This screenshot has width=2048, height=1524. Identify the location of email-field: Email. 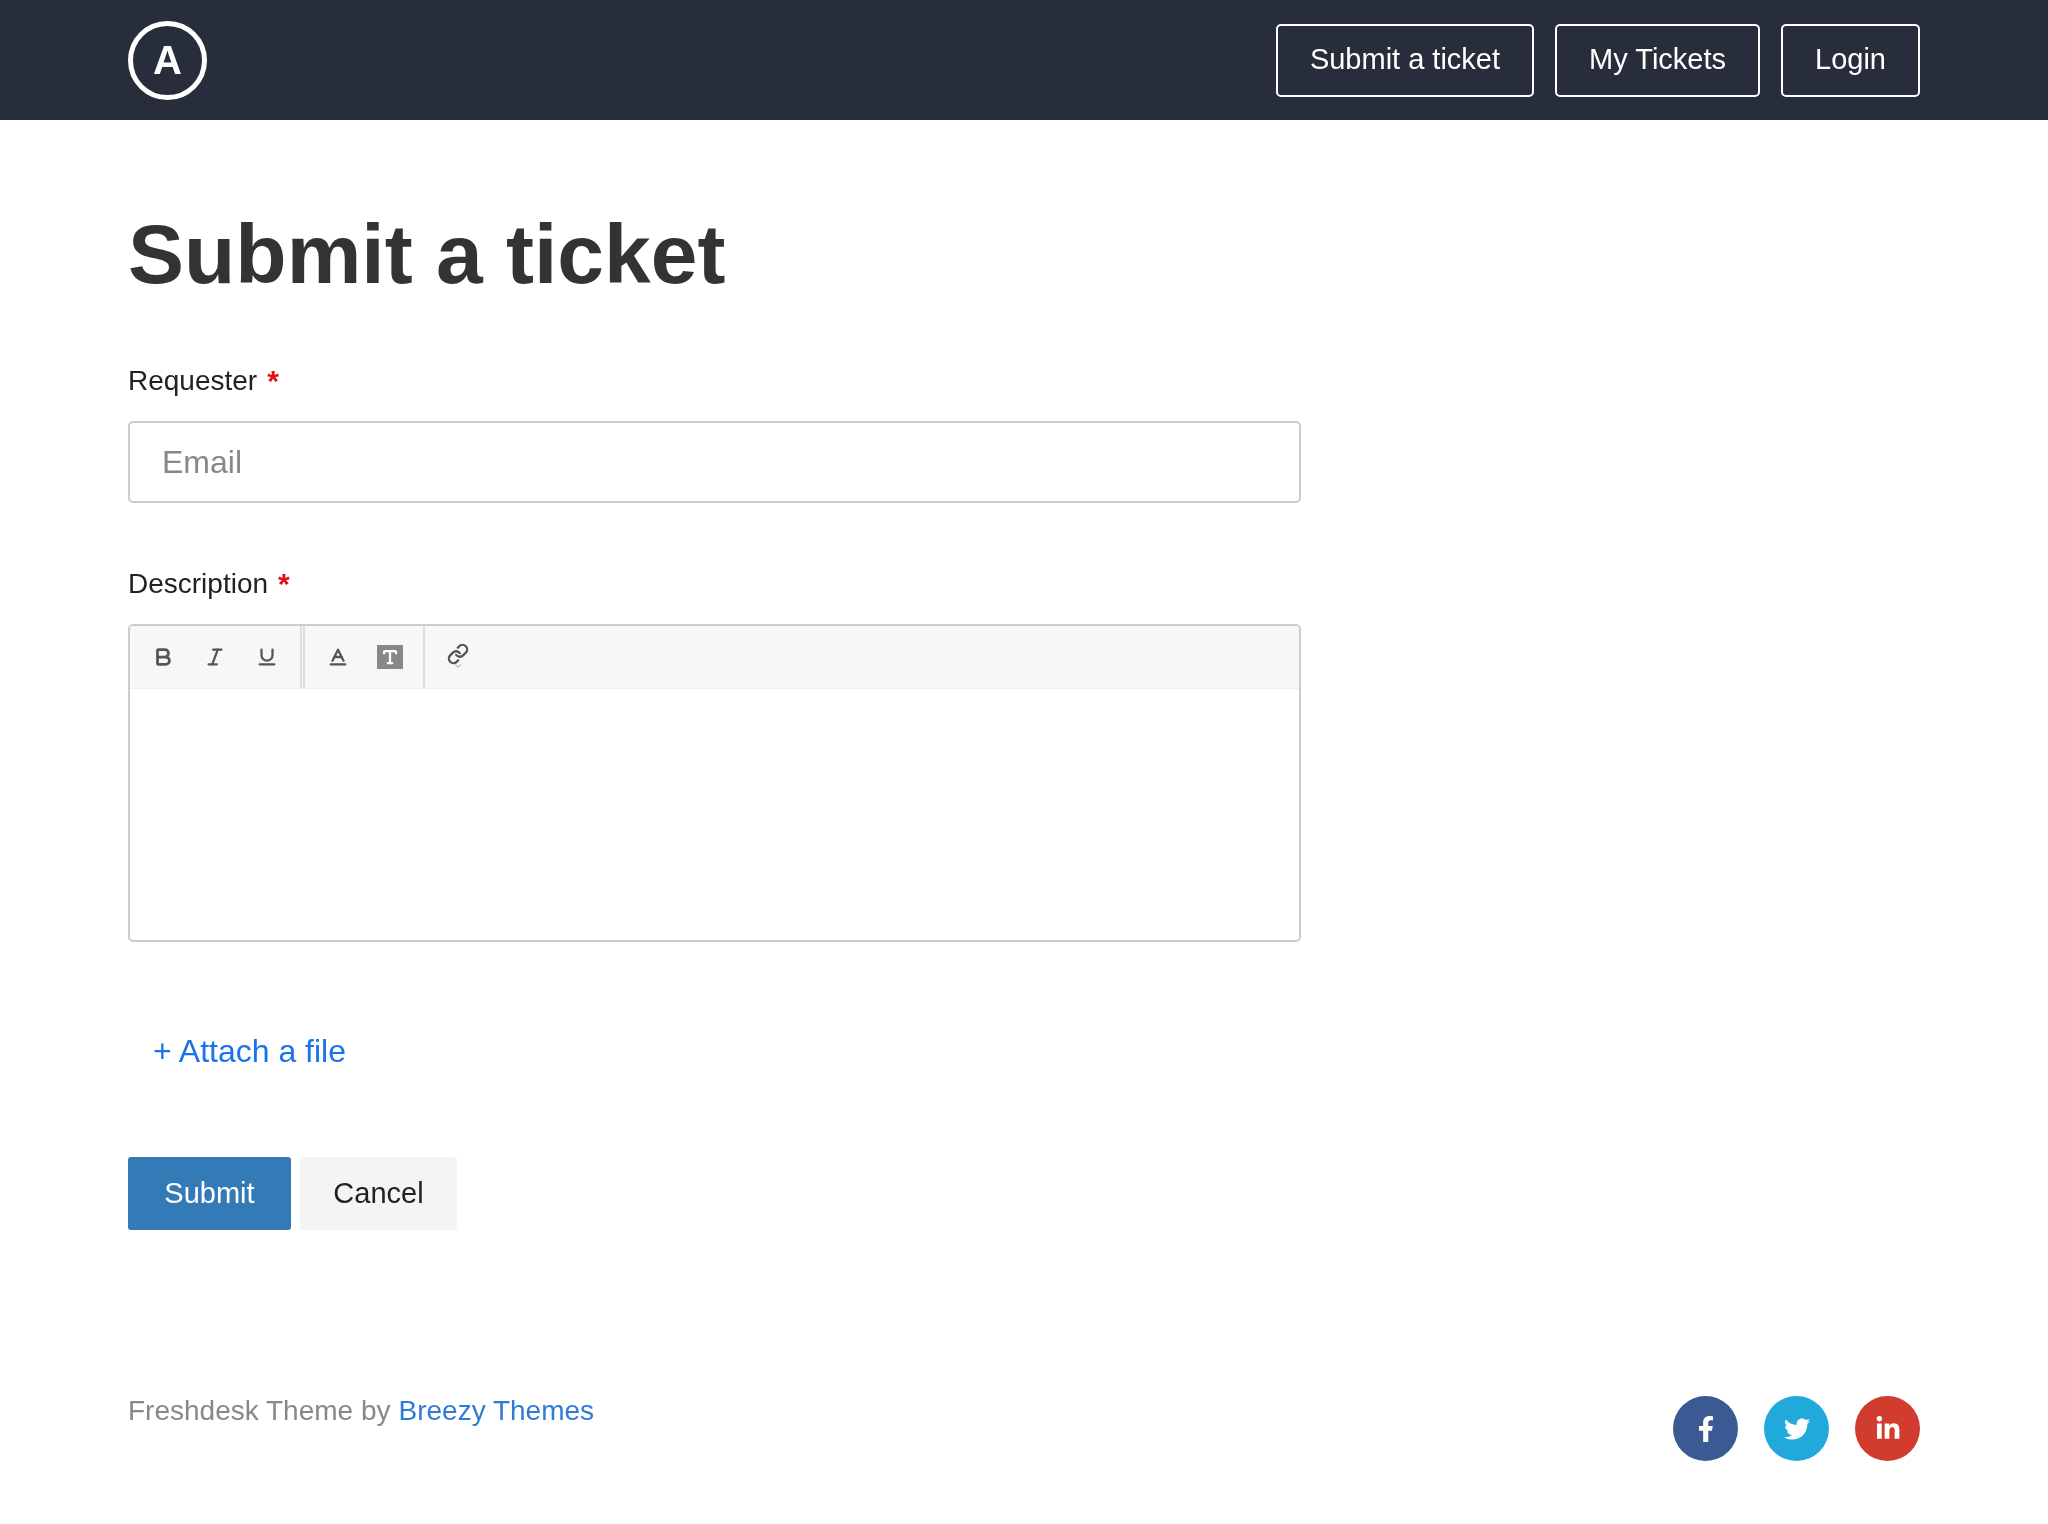
(714, 462).